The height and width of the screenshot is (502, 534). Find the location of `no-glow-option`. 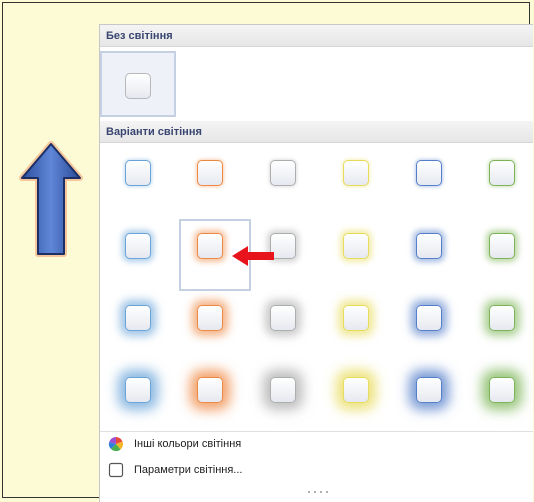

no-glow-option is located at coordinates (138, 86).